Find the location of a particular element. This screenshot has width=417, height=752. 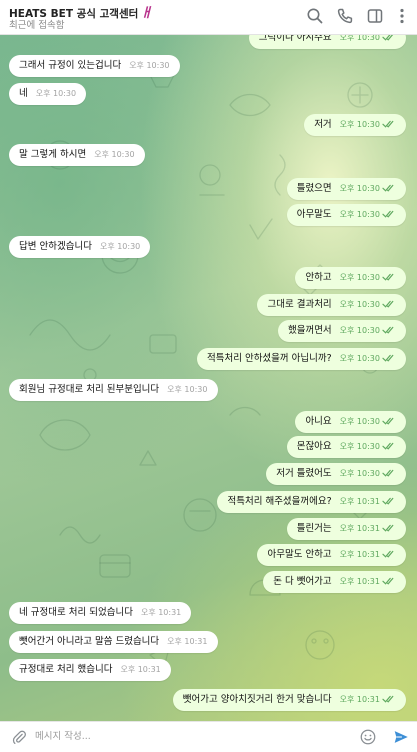

emoji-icon is located at coordinates (368, 737).